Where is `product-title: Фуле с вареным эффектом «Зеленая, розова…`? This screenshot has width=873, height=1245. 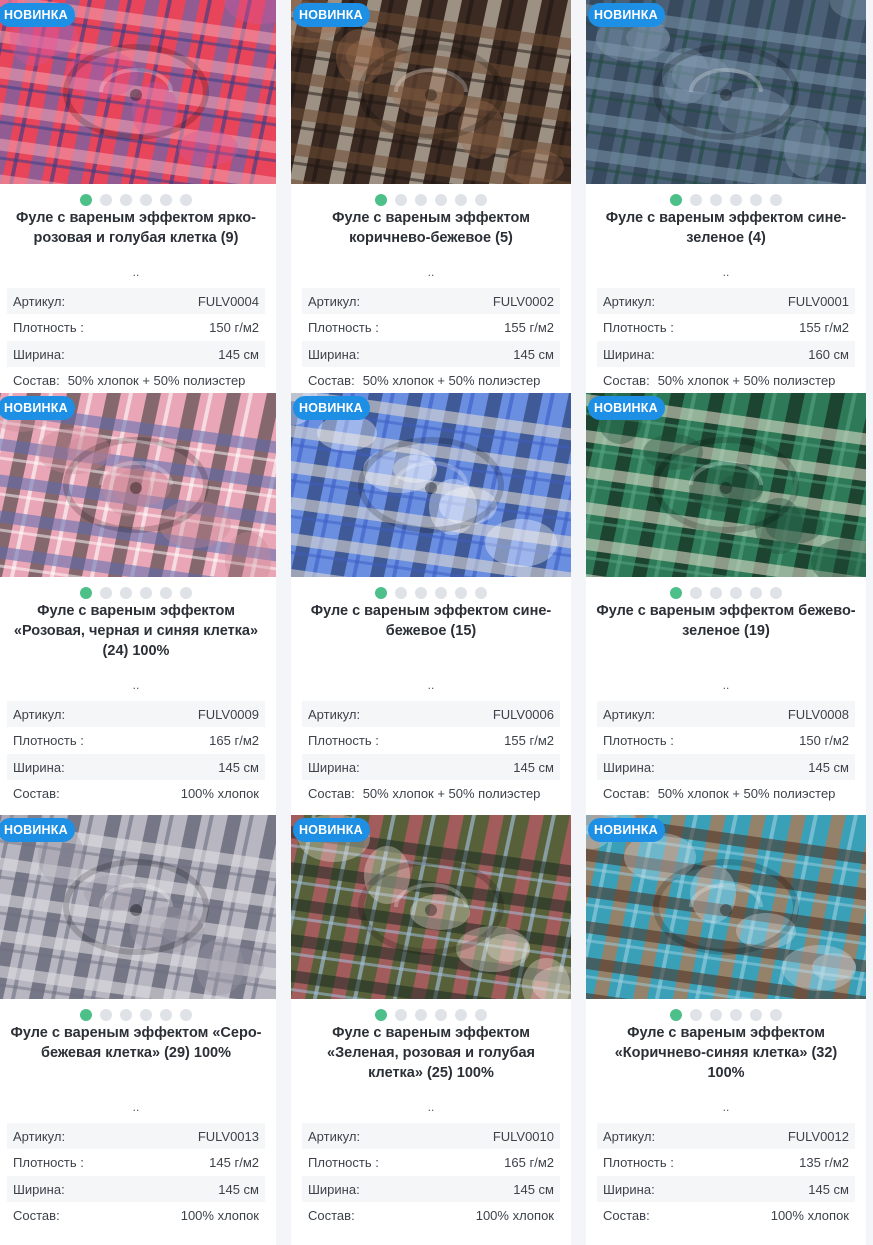 product-title: Фуле с вареным эффектом «Зеленая, розова… is located at coordinates (431, 1053).